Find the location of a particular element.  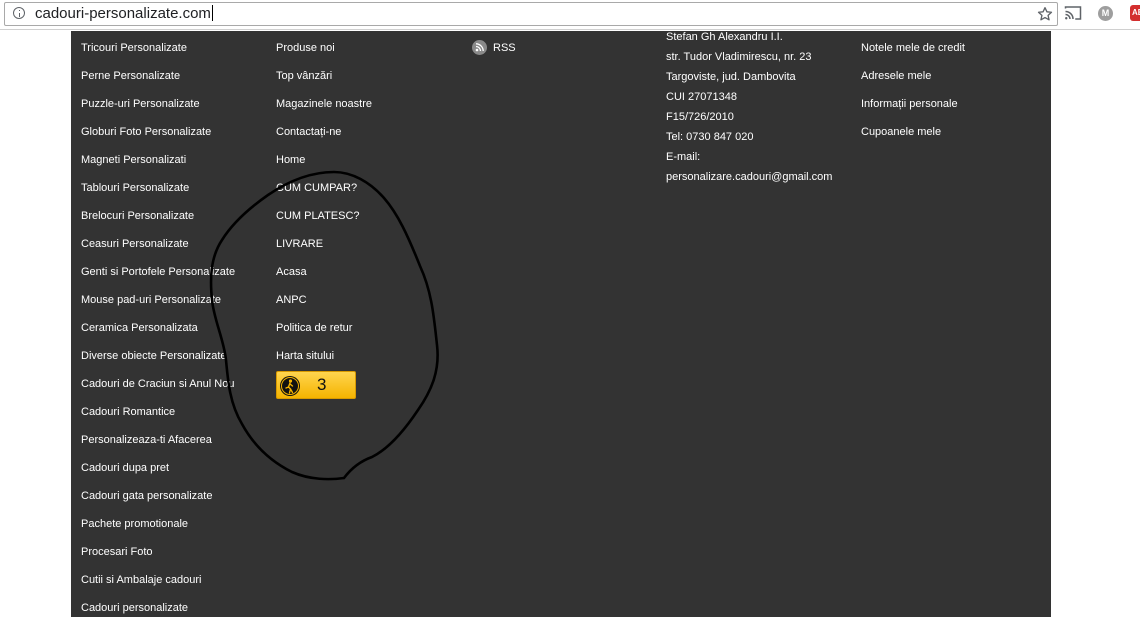

category-link: Diverse obiecte Personalizate is located at coordinates (154, 356).